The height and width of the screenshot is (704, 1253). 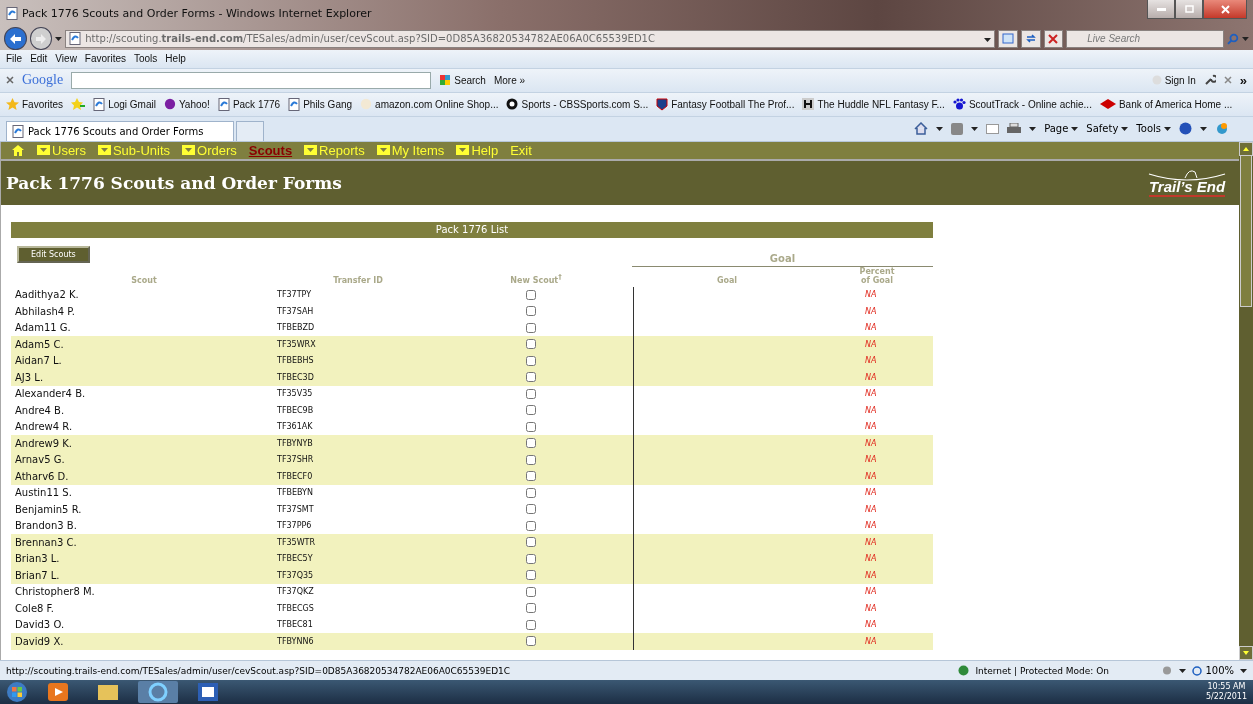 I want to click on toolbar-overflow-button: », so click(x=1243, y=80).